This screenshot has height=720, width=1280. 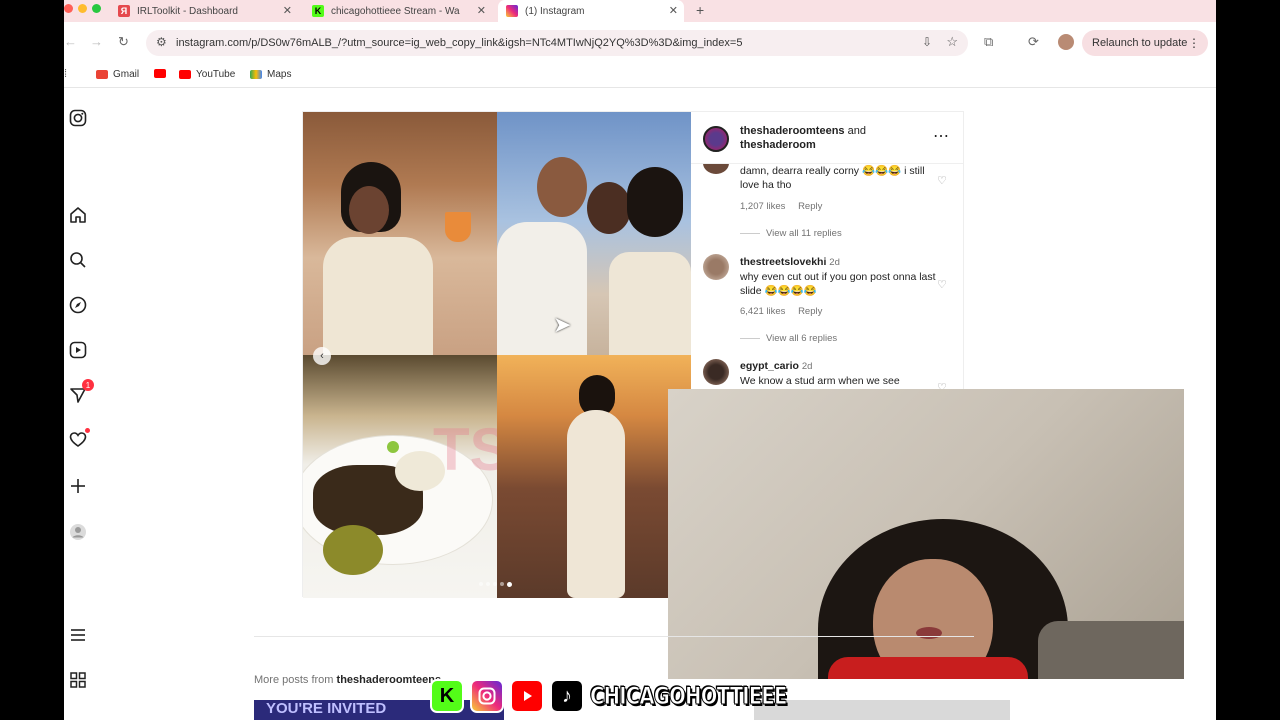 I want to click on tab-title: IRLToolkit - Dashboard, so click(x=187, y=11).